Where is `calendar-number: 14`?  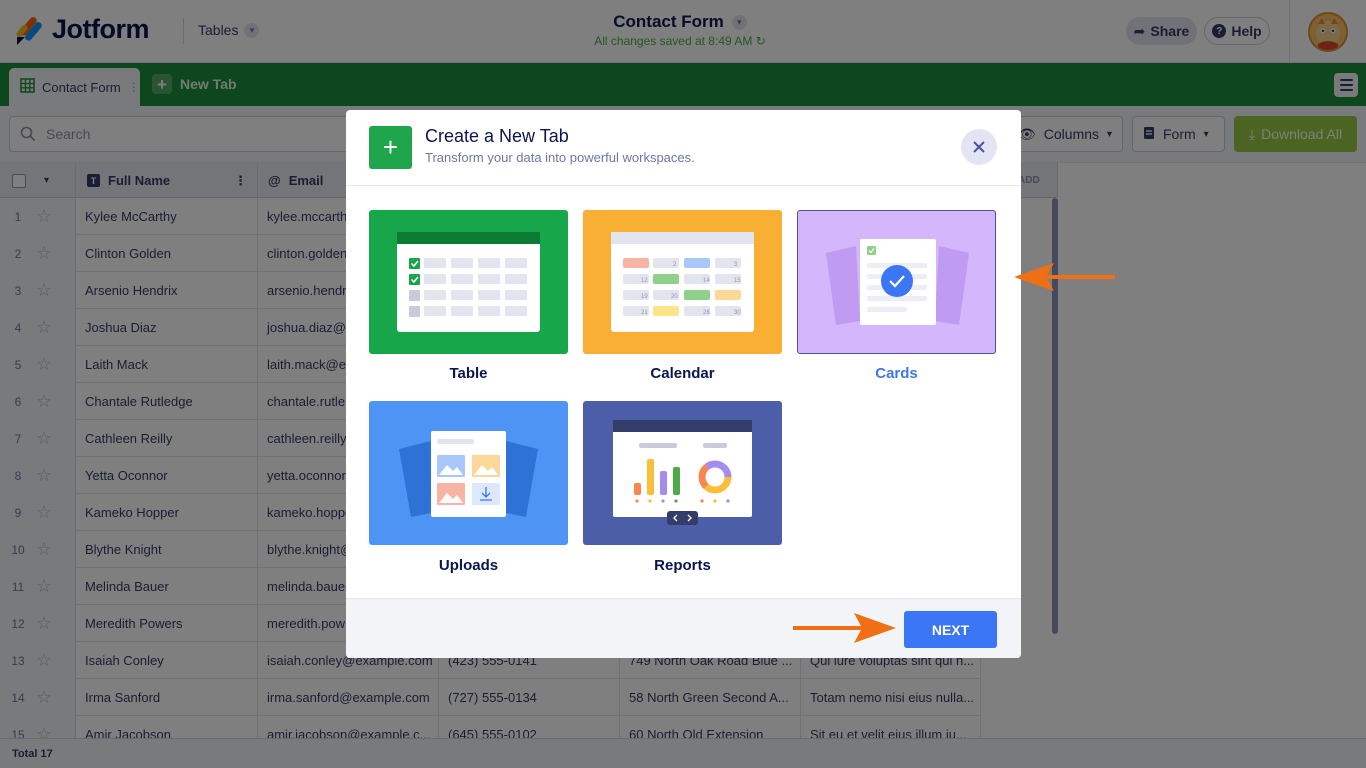 calendar-number: 14 is located at coordinates (706, 281).